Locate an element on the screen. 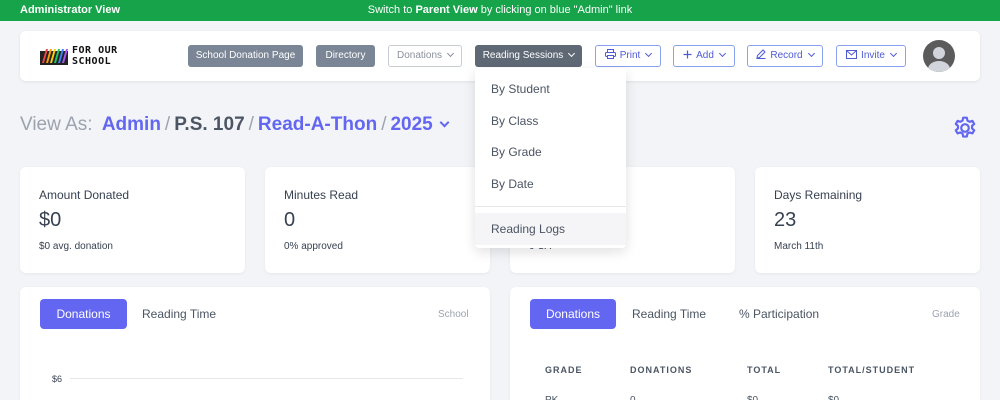 This screenshot has width=1000, height=400. y-axis-tick: $6 is located at coordinates (57, 379).